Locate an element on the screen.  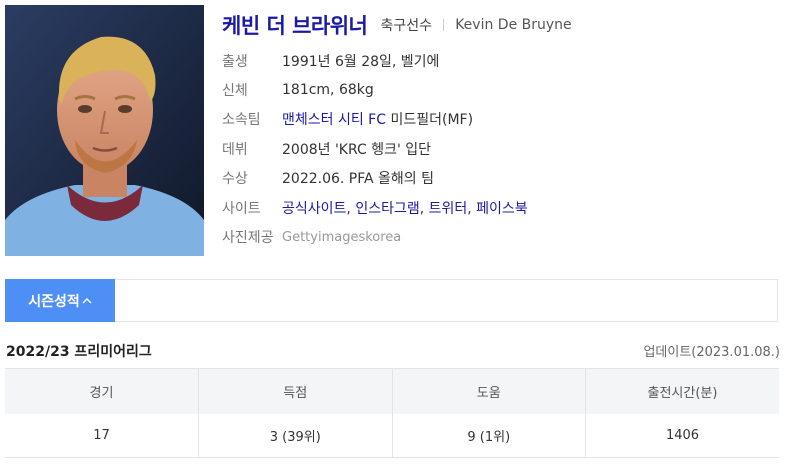
info-label: 수상 is located at coordinates (235, 179).